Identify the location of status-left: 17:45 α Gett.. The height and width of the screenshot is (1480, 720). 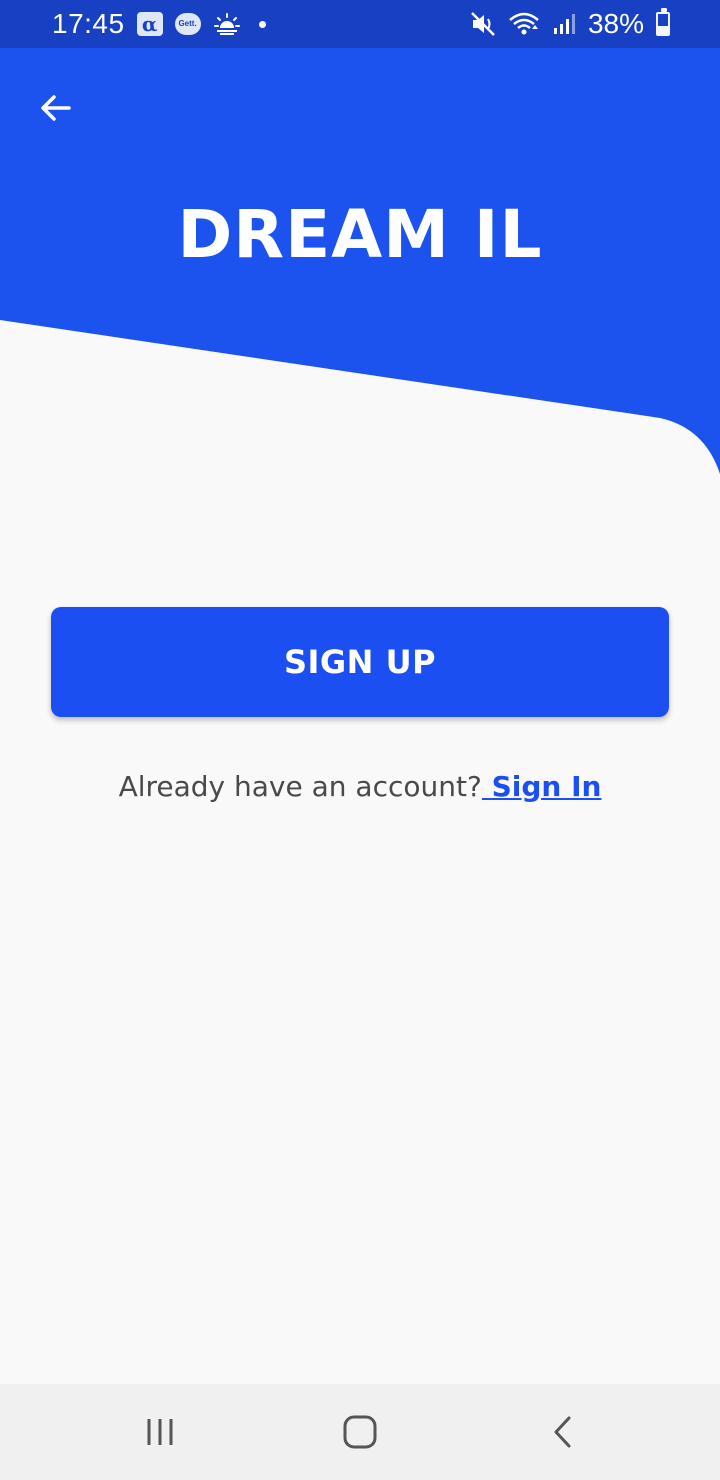
(159, 24).